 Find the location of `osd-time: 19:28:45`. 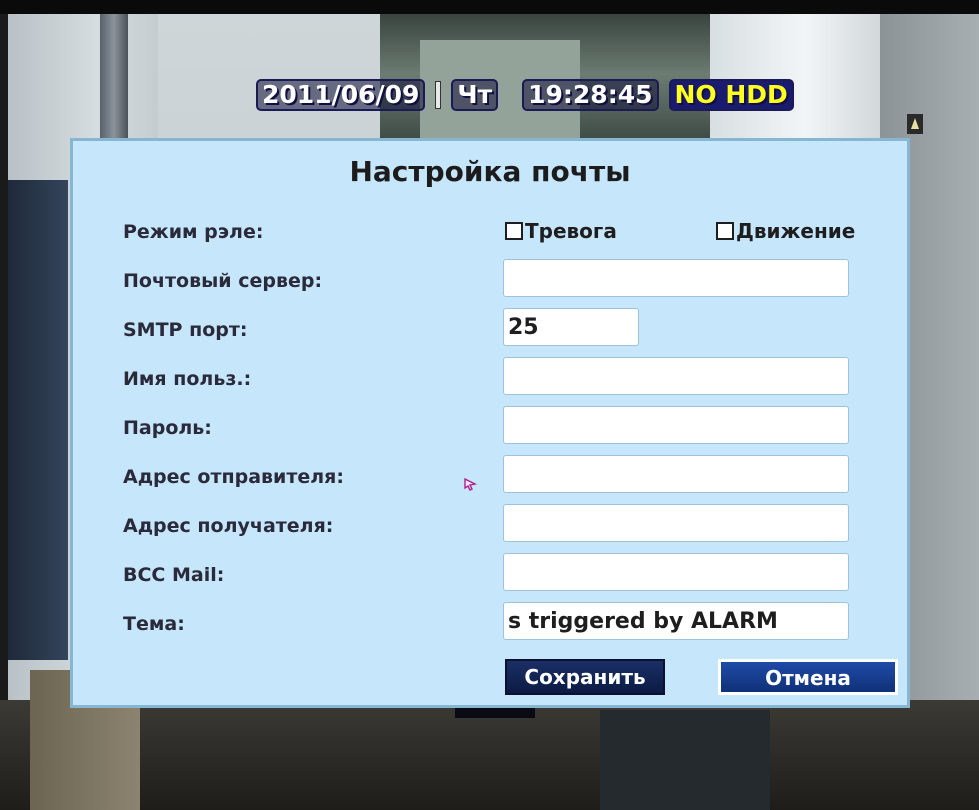

osd-time: 19:28:45 is located at coordinates (590, 95).